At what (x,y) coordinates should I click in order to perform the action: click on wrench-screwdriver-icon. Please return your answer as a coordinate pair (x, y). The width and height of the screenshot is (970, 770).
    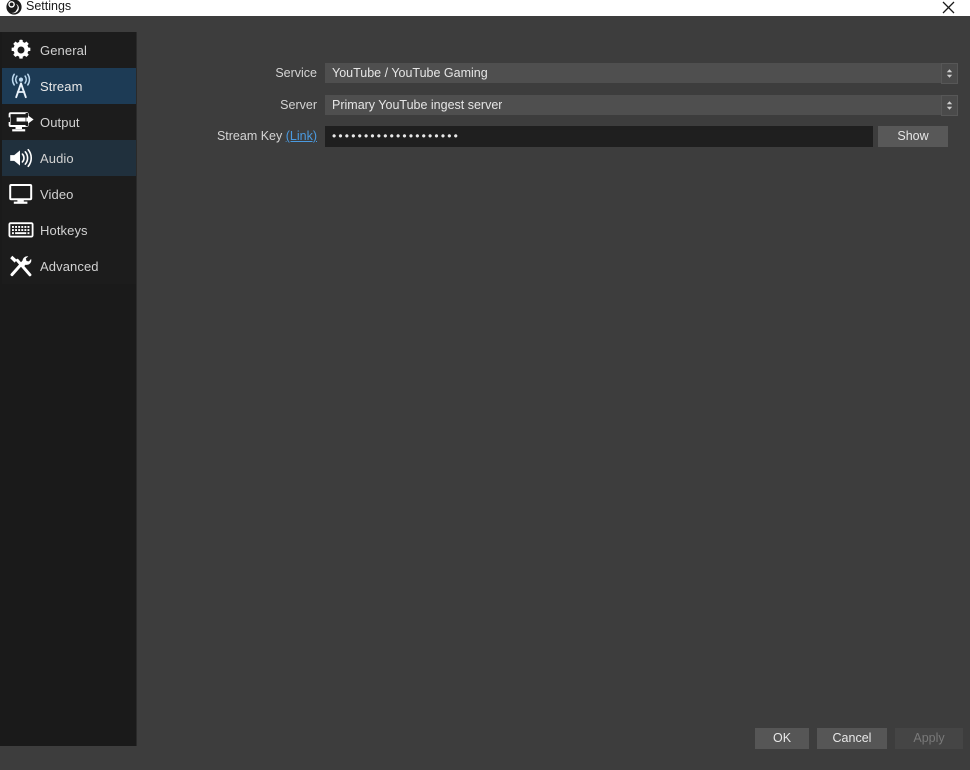
    Looking at the image, I should click on (21, 266).